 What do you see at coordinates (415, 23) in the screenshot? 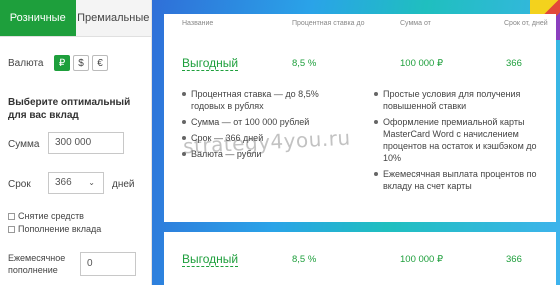
I see `header-amount: Сумма от` at bounding box center [415, 23].